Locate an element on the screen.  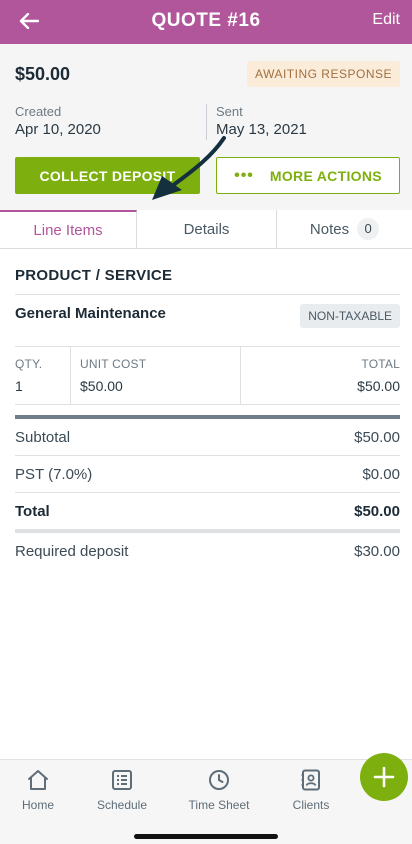
plus-icon is located at coordinates (384, 777).